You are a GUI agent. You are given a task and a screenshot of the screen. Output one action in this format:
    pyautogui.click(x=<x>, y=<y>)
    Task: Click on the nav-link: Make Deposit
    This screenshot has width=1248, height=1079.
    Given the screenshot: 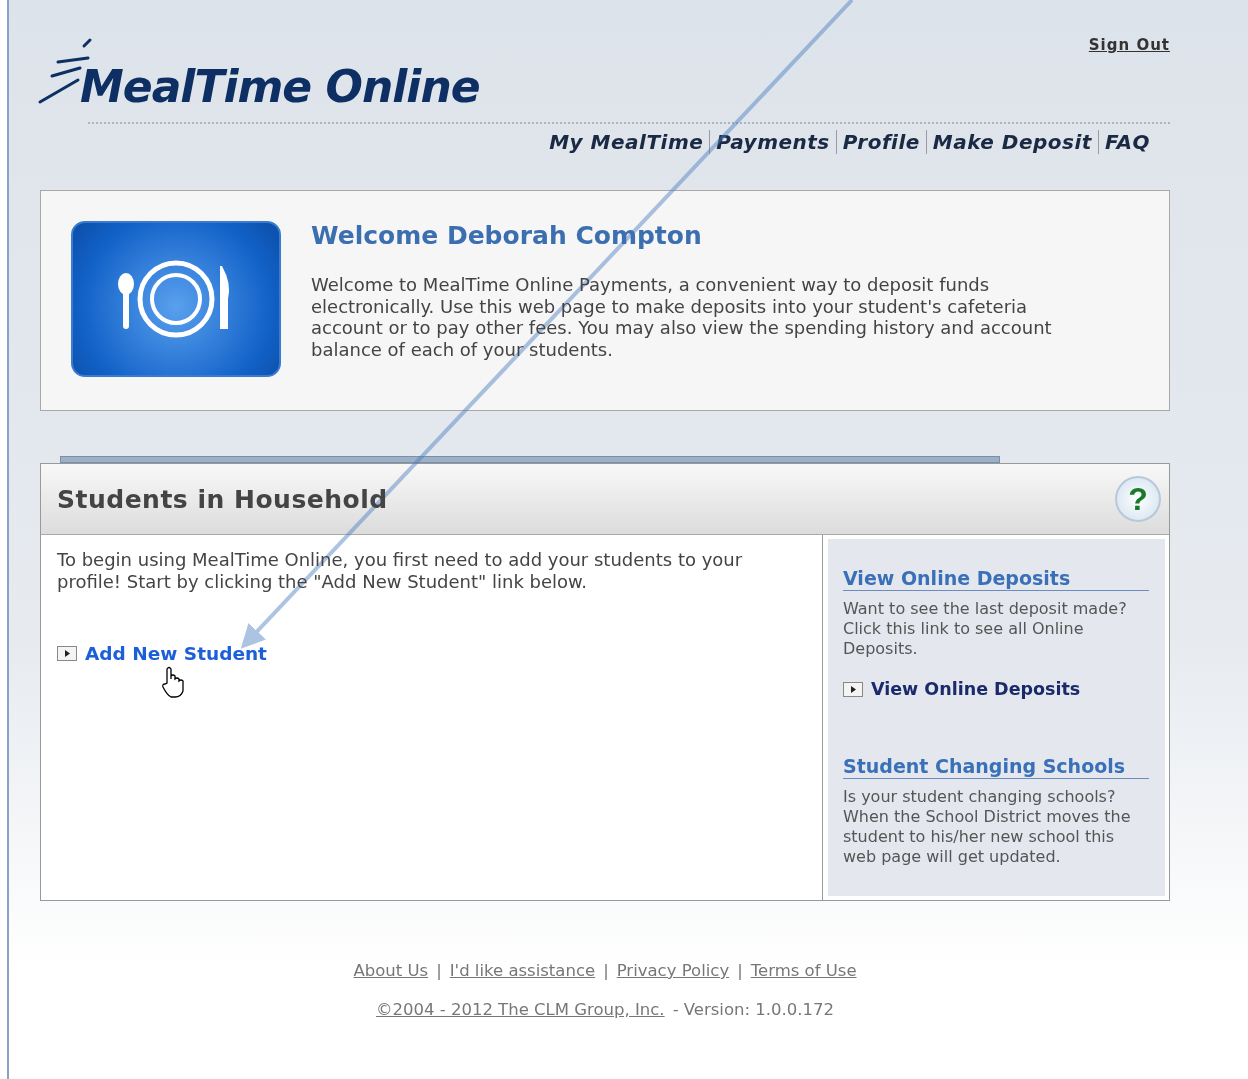 What is the action you would take?
    pyautogui.click(x=1011, y=142)
    